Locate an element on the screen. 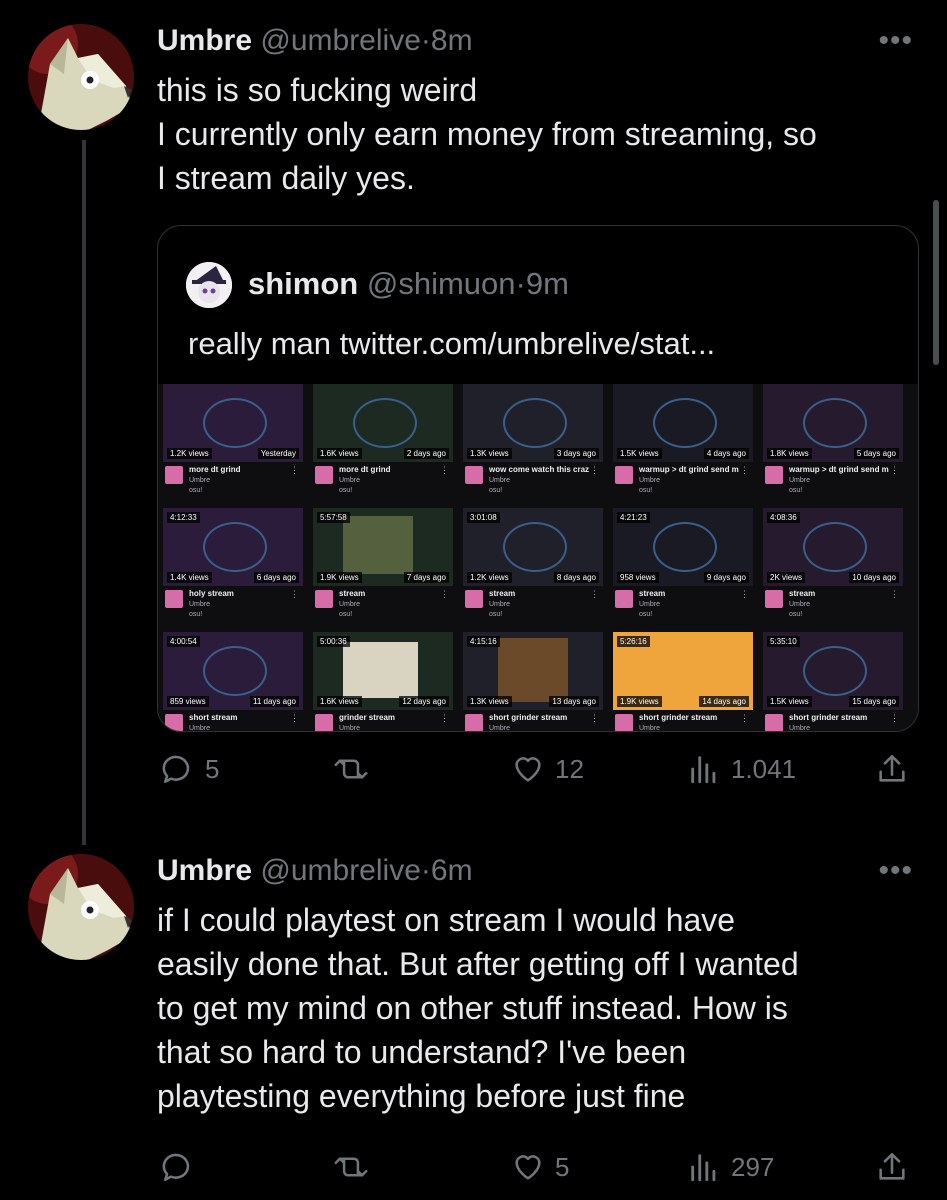  reply-button is located at coordinates (183, 1167).